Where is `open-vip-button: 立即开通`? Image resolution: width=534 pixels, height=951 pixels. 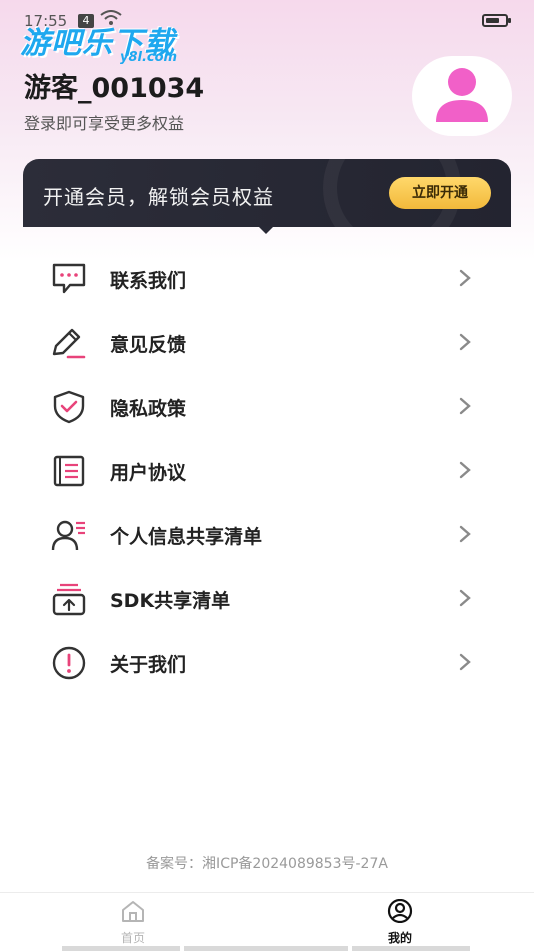 open-vip-button: 立即开通 is located at coordinates (440, 193).